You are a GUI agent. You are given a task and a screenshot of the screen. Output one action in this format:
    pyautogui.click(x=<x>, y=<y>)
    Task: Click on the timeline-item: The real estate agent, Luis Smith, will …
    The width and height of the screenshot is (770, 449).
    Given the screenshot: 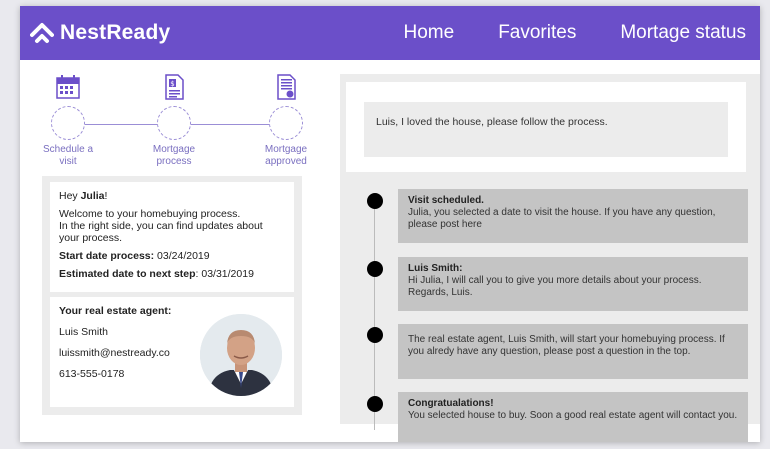 What is the action you would take?
    pyautogui.click(x=573, y=351)
    